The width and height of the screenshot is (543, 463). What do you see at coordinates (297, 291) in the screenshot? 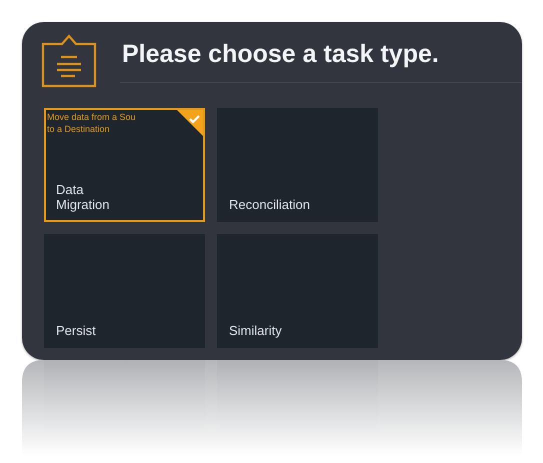
I see `task-tile: Similarity` at bounding box center [297, 291].